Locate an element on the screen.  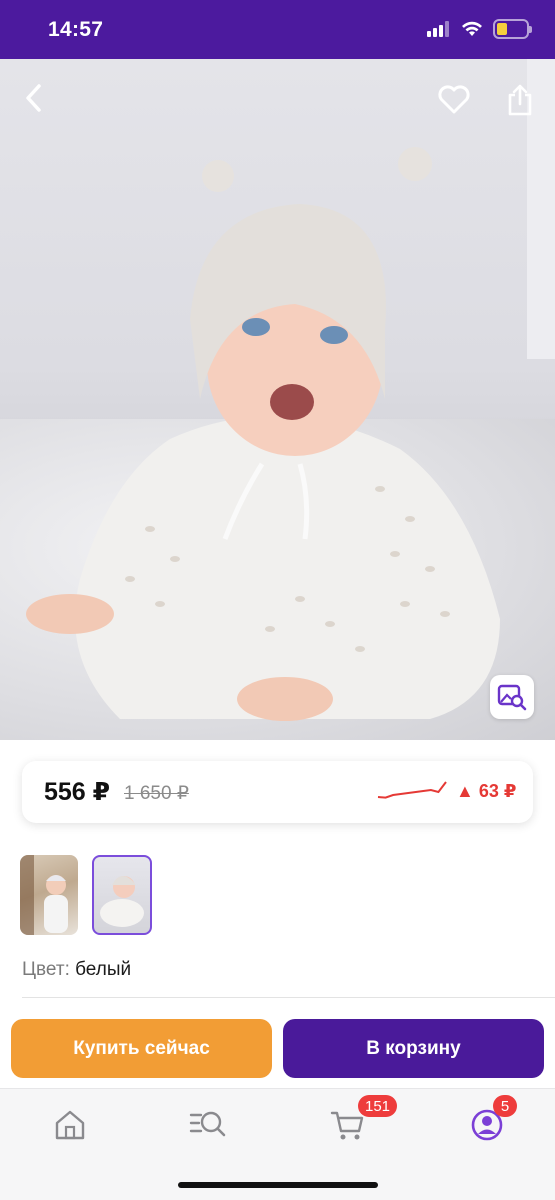
color-label: Цвет: is located at coordinates (46, 969).